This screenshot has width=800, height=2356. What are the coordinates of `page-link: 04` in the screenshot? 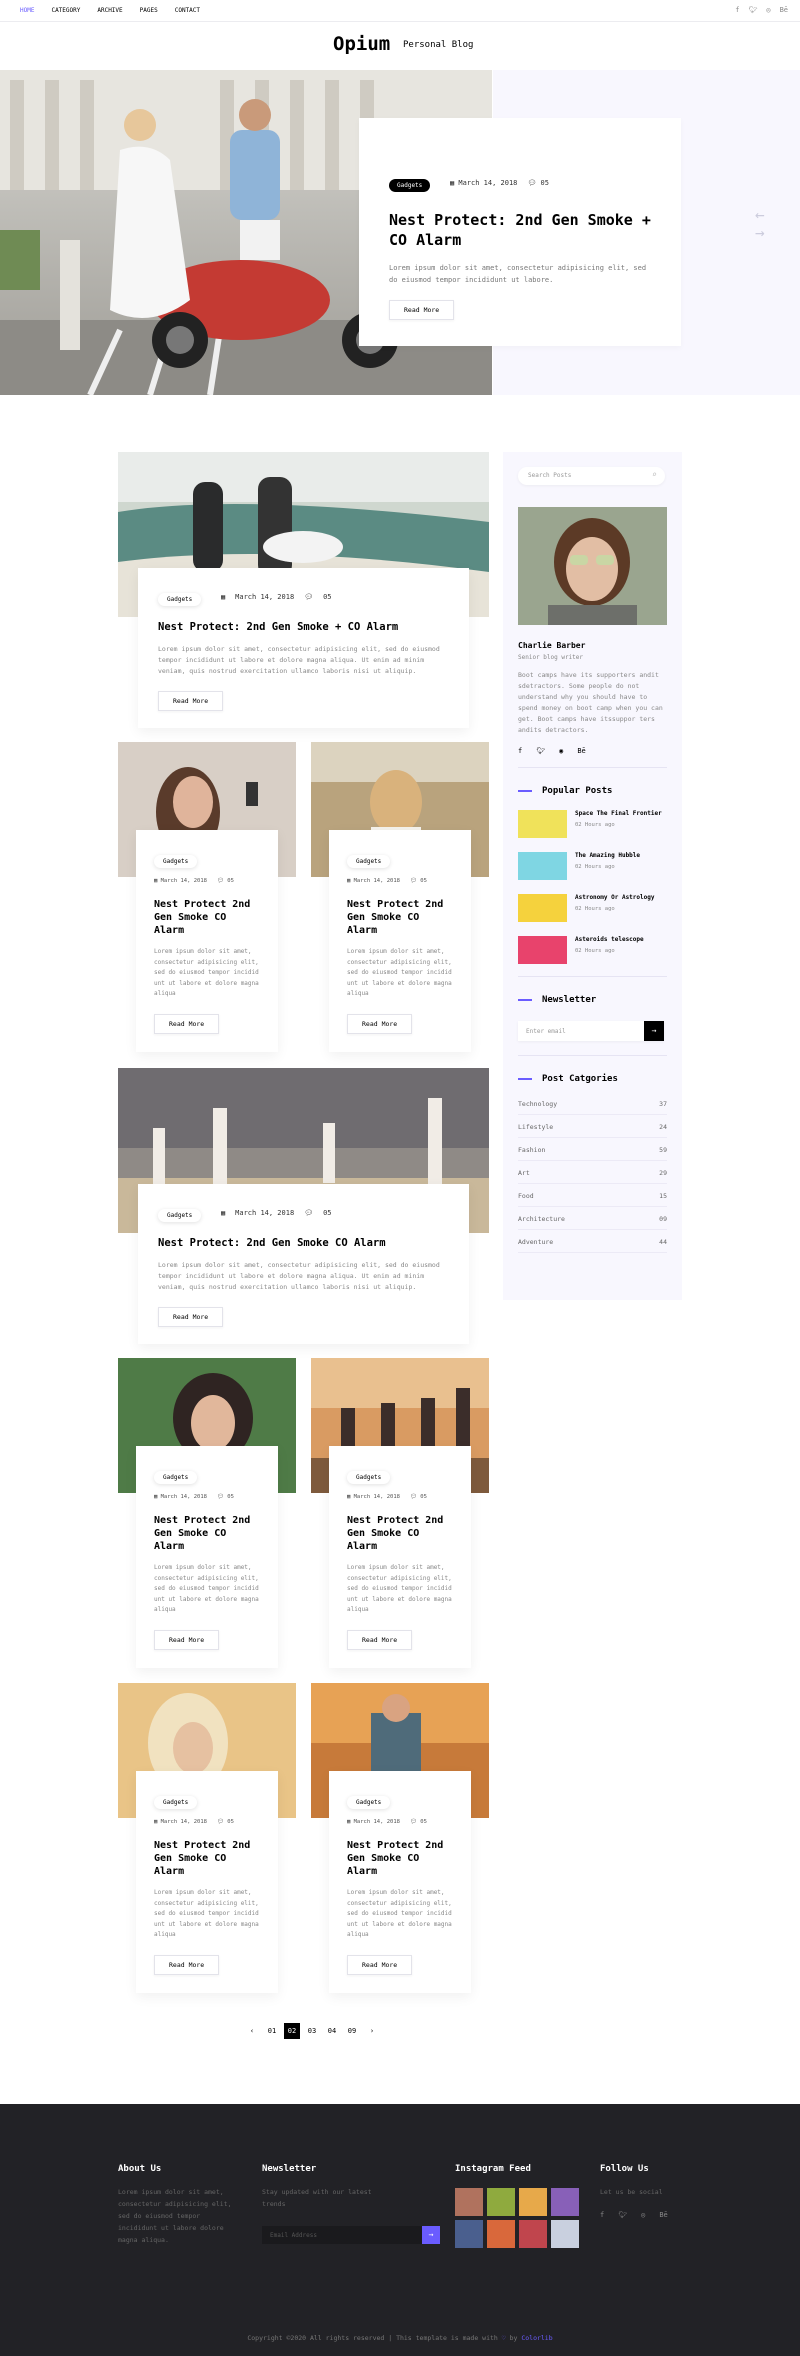 It's located at (332, 2031).